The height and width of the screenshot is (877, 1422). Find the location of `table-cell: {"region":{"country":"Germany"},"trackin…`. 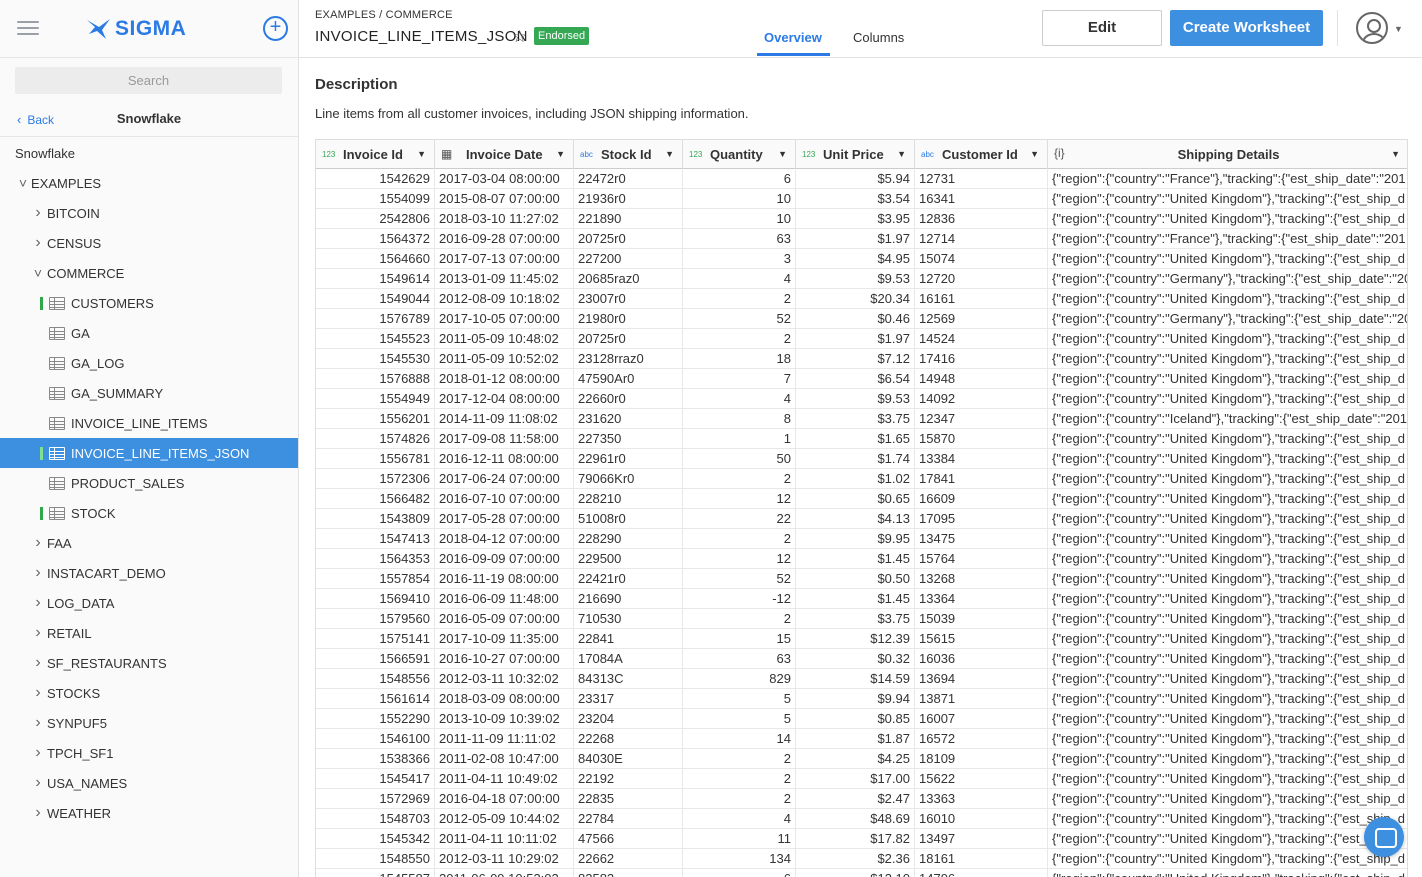

table-cell: {"region":{"country":"Germany"},"trackin… is located at coordinates (1227, 319).